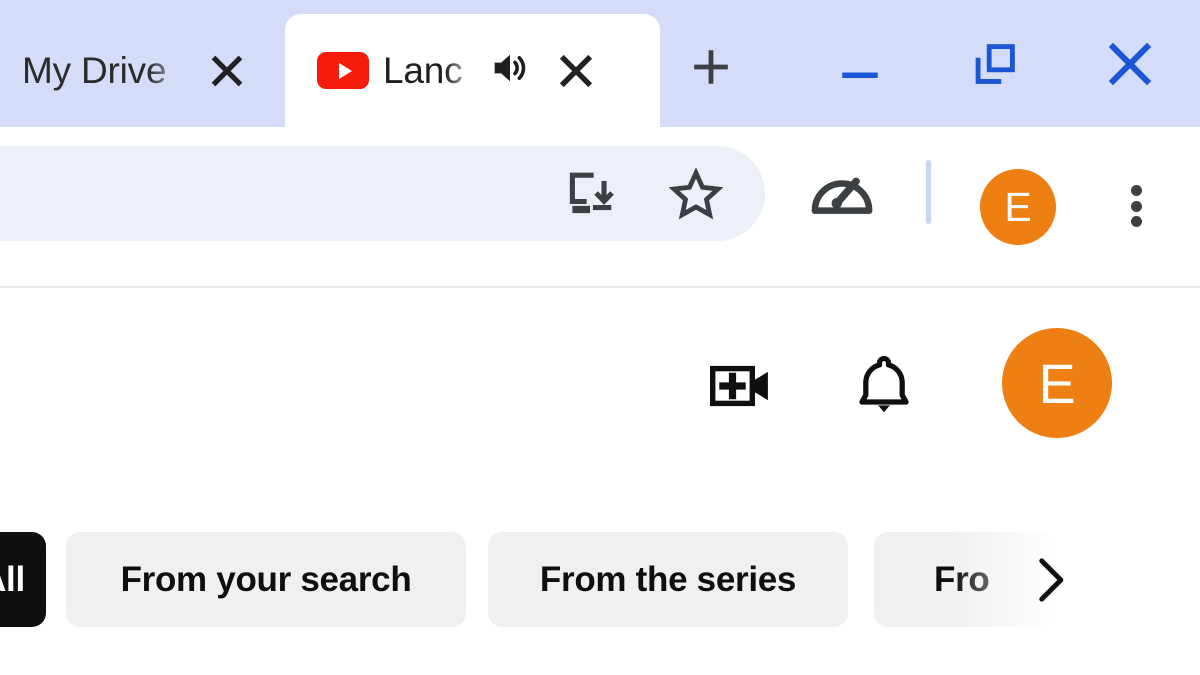 Image resolution: width=1200 pixels, height=675 pixels. I want to click on toolbar-divider, so click(928, 192).